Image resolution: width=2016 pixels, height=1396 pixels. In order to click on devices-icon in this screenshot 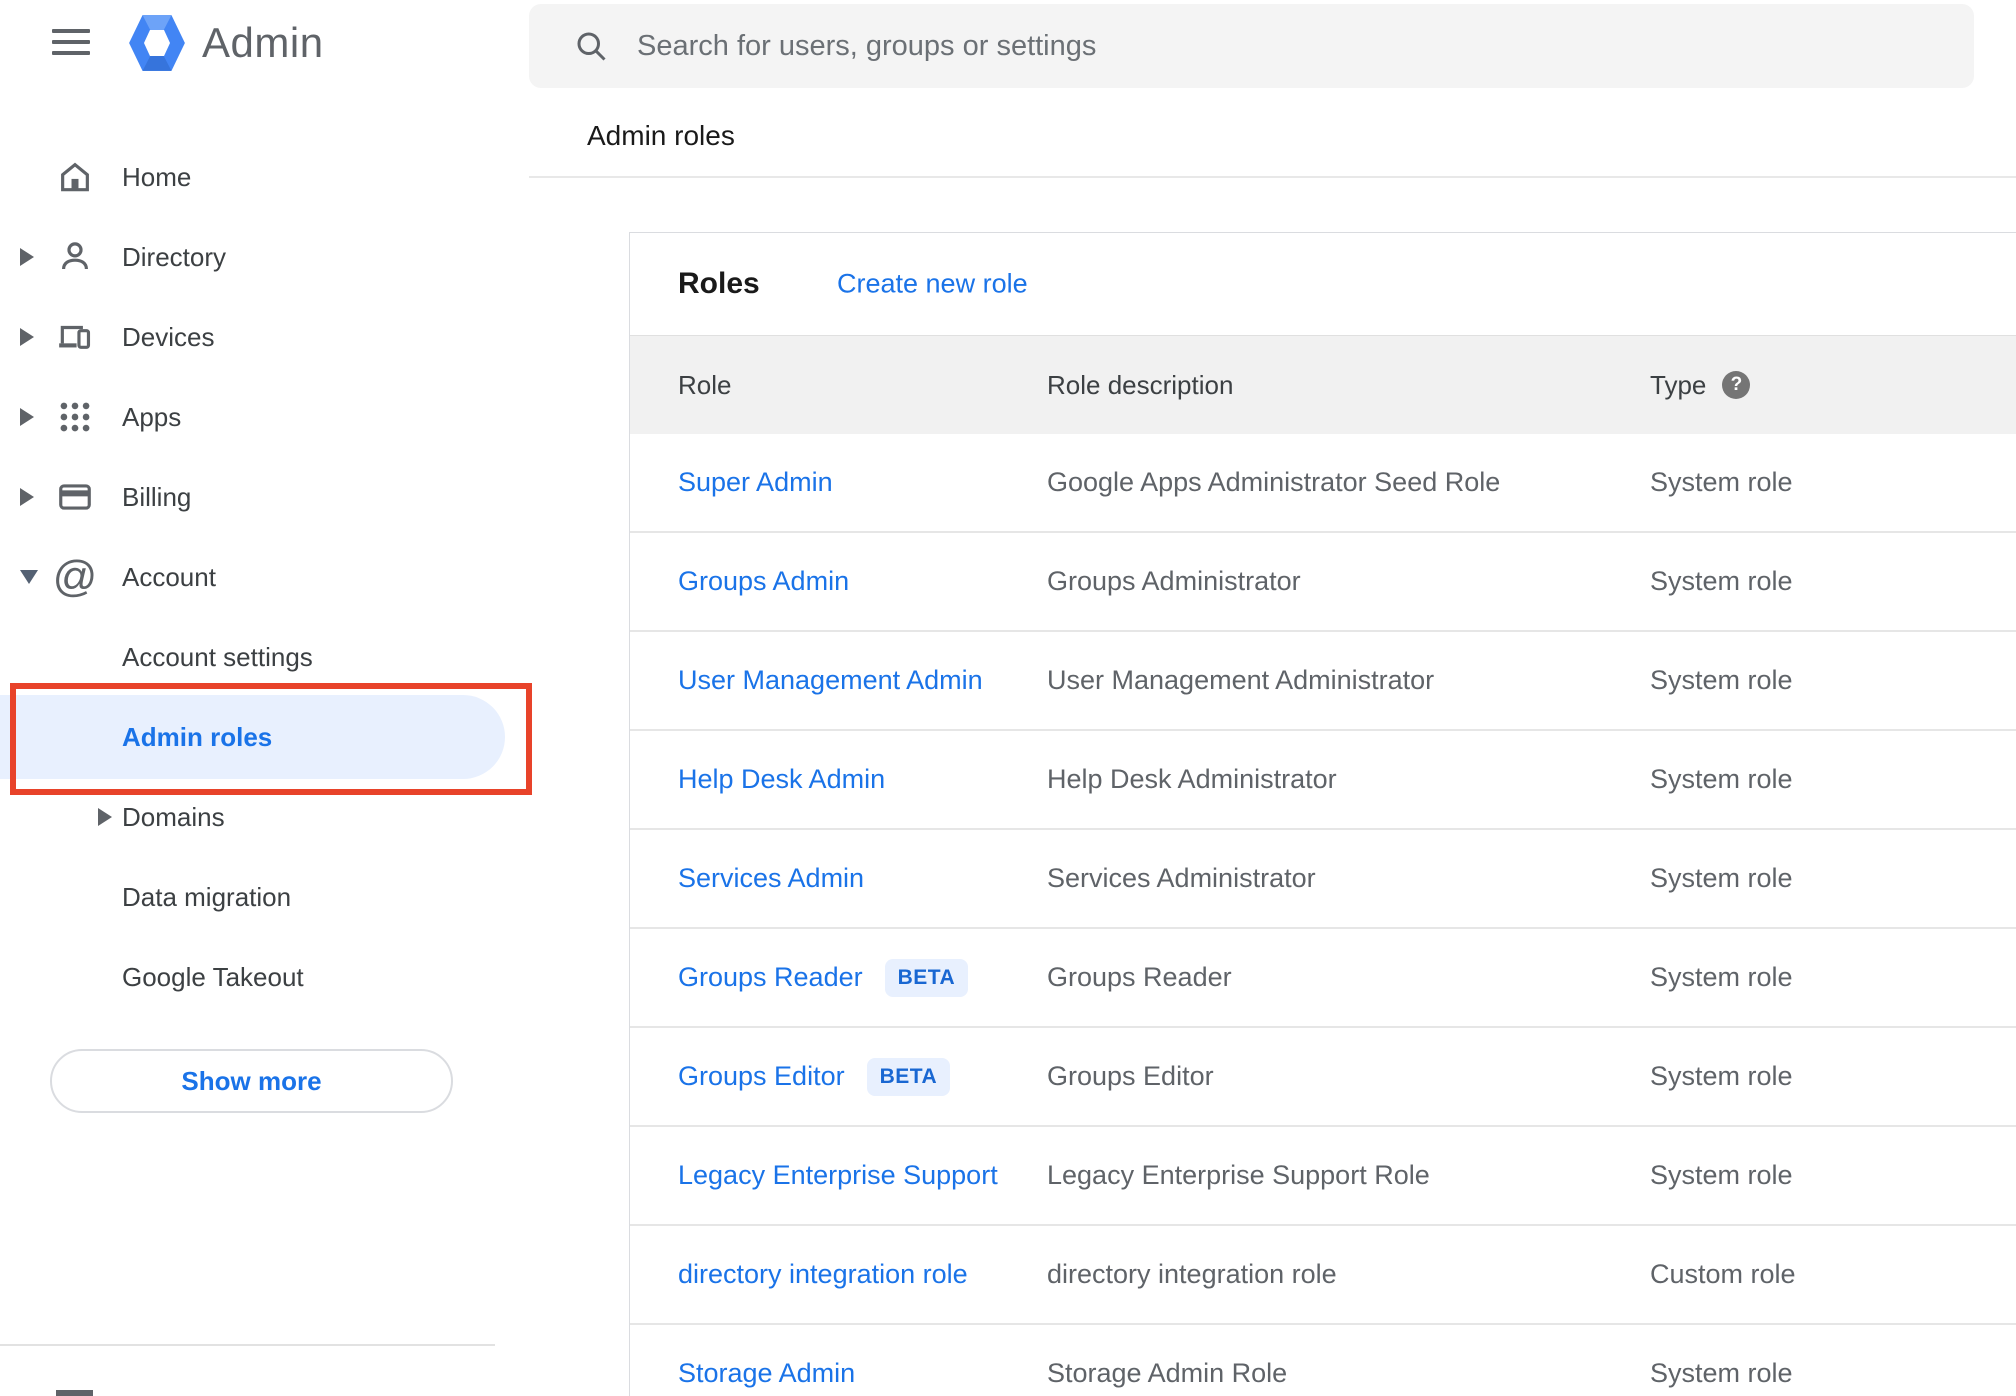, I will do `click(75, 337)`.